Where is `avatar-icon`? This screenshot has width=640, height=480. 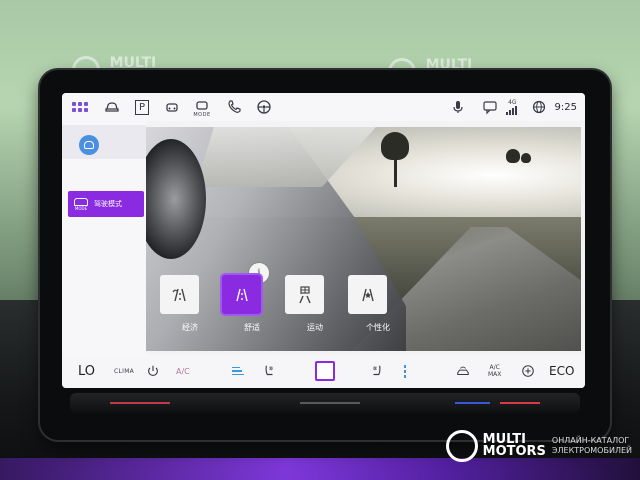 avatar-icon is located at coordinates (89, 145).